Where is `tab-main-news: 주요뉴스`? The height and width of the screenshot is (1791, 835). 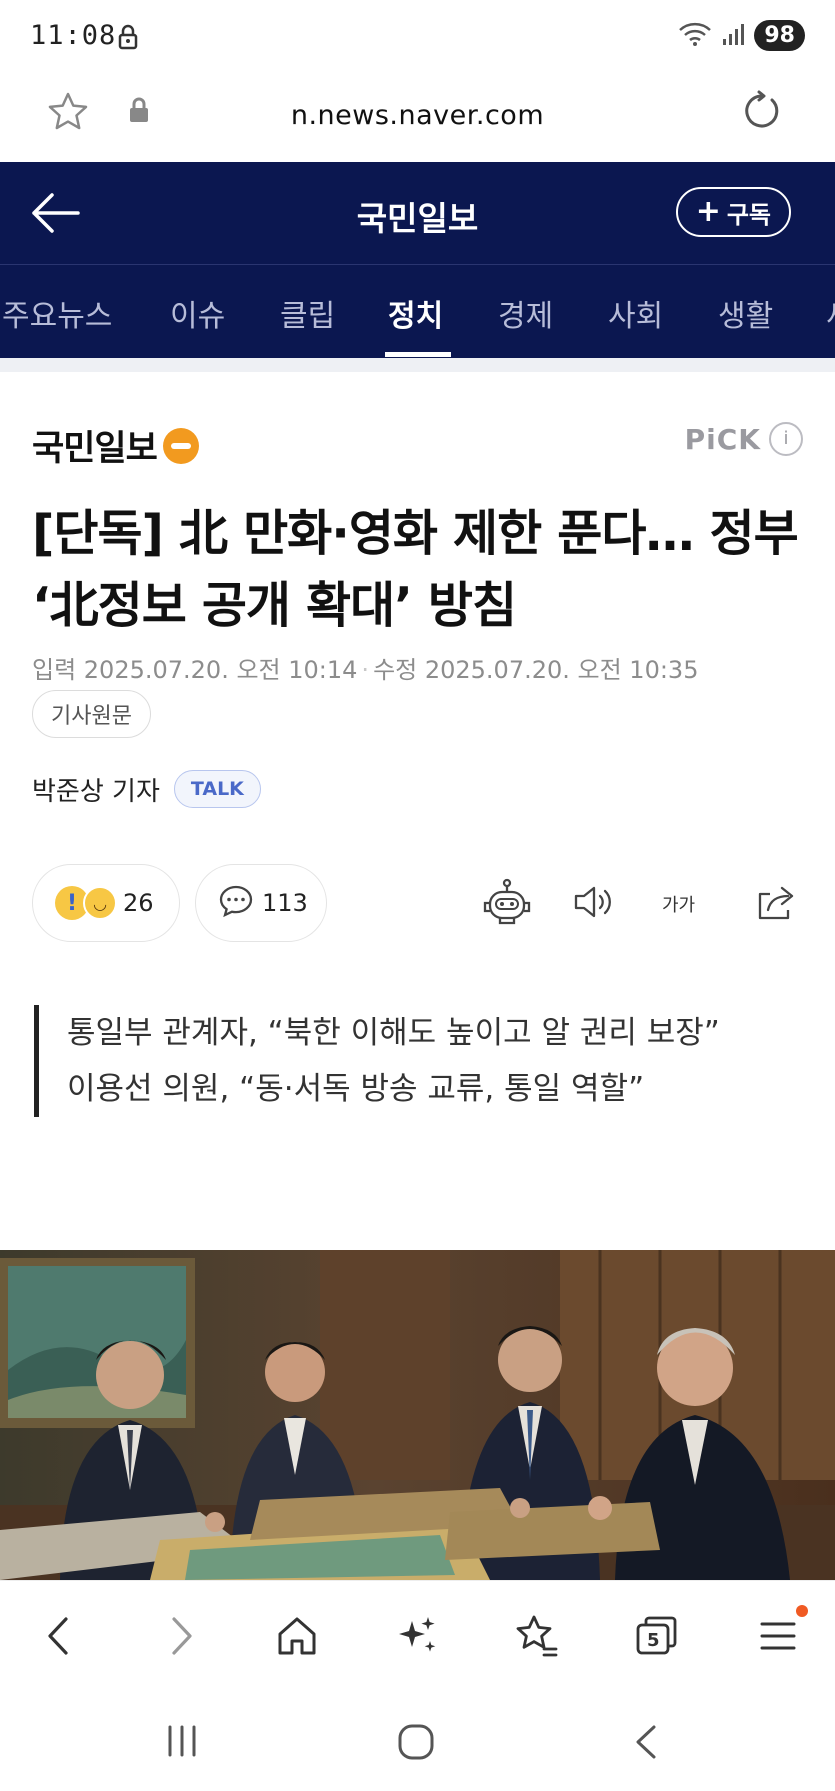 tab-main-news: 주요뉴스 is located at coordinates (57, 313).